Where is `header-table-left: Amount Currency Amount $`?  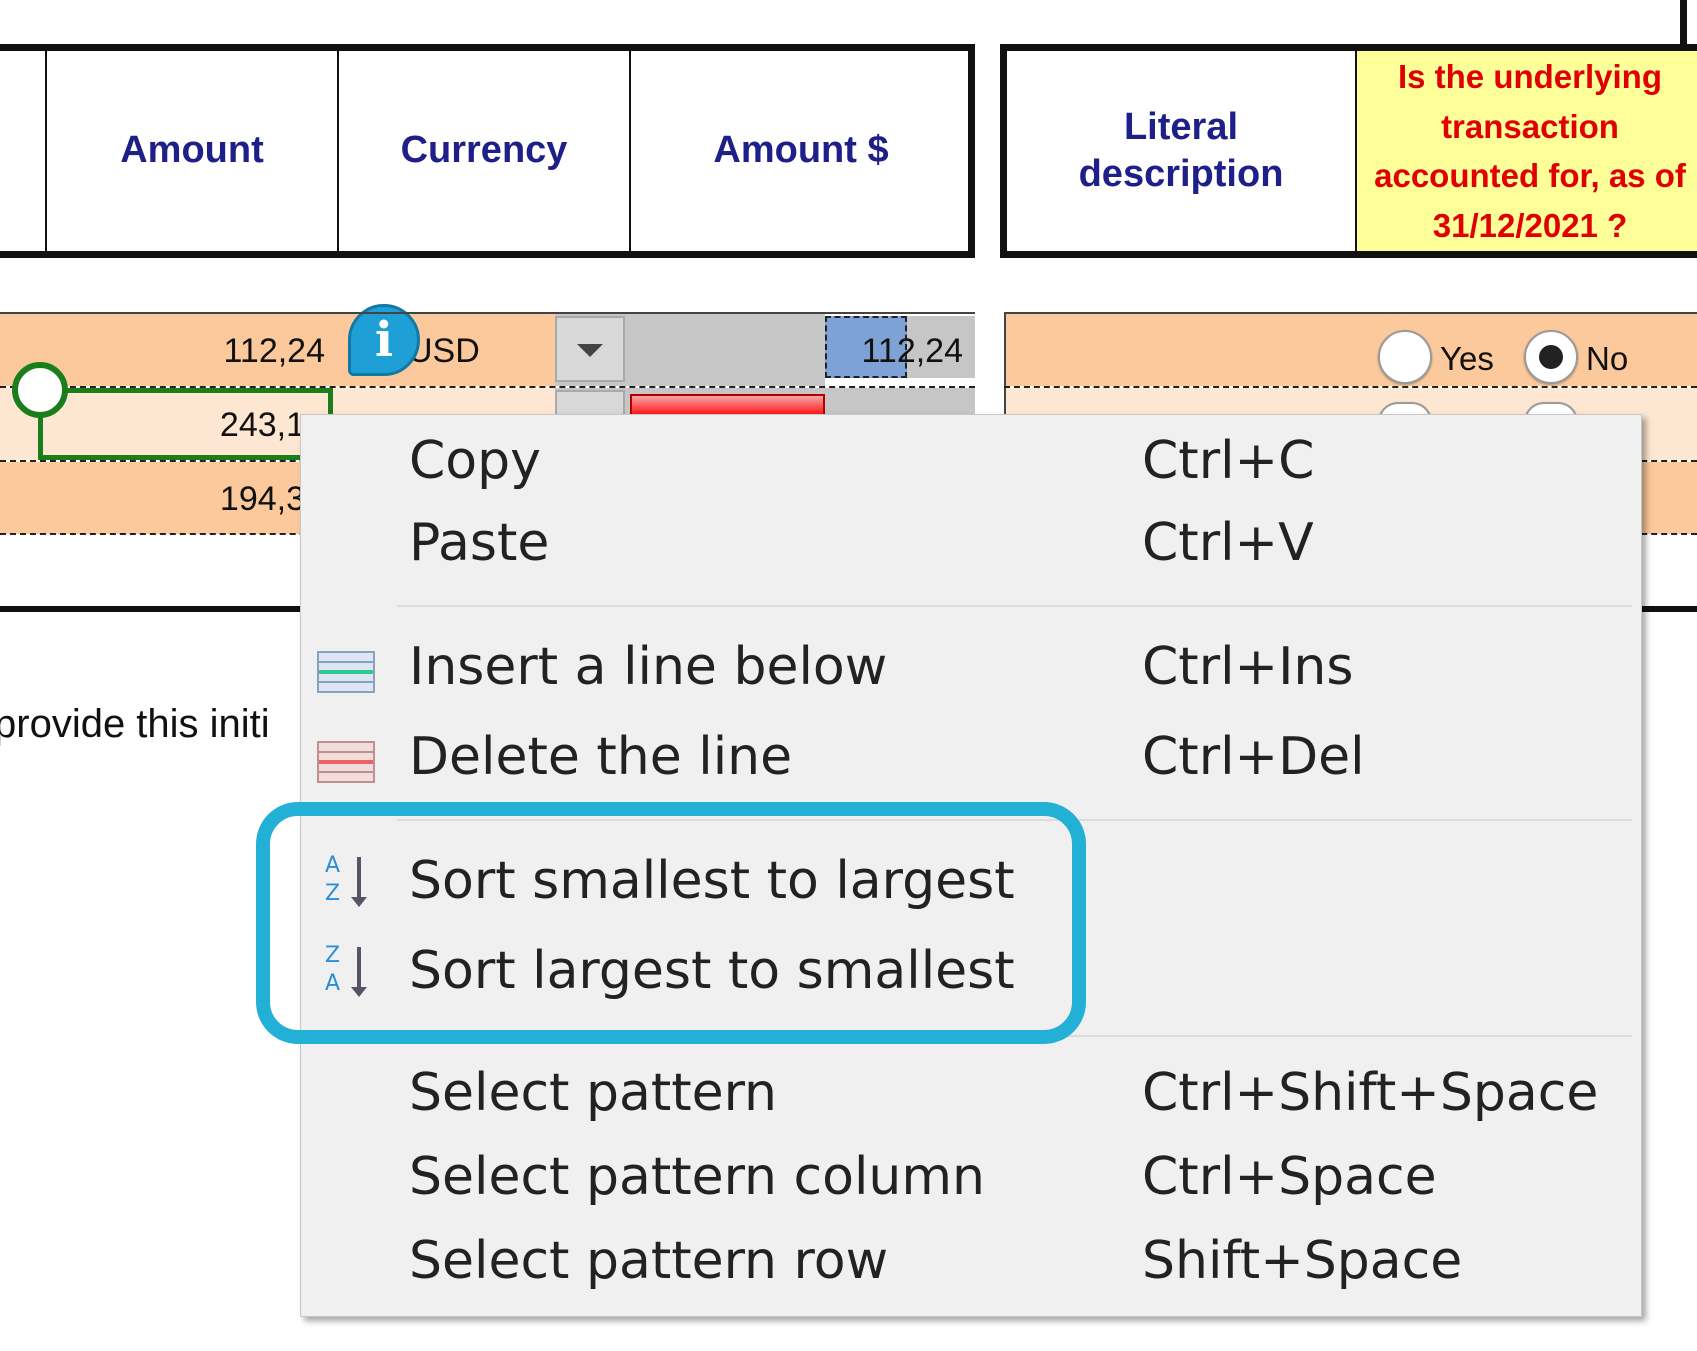
header-table-left: Amount Currency Amount $ is located at coordinates (487, 151).